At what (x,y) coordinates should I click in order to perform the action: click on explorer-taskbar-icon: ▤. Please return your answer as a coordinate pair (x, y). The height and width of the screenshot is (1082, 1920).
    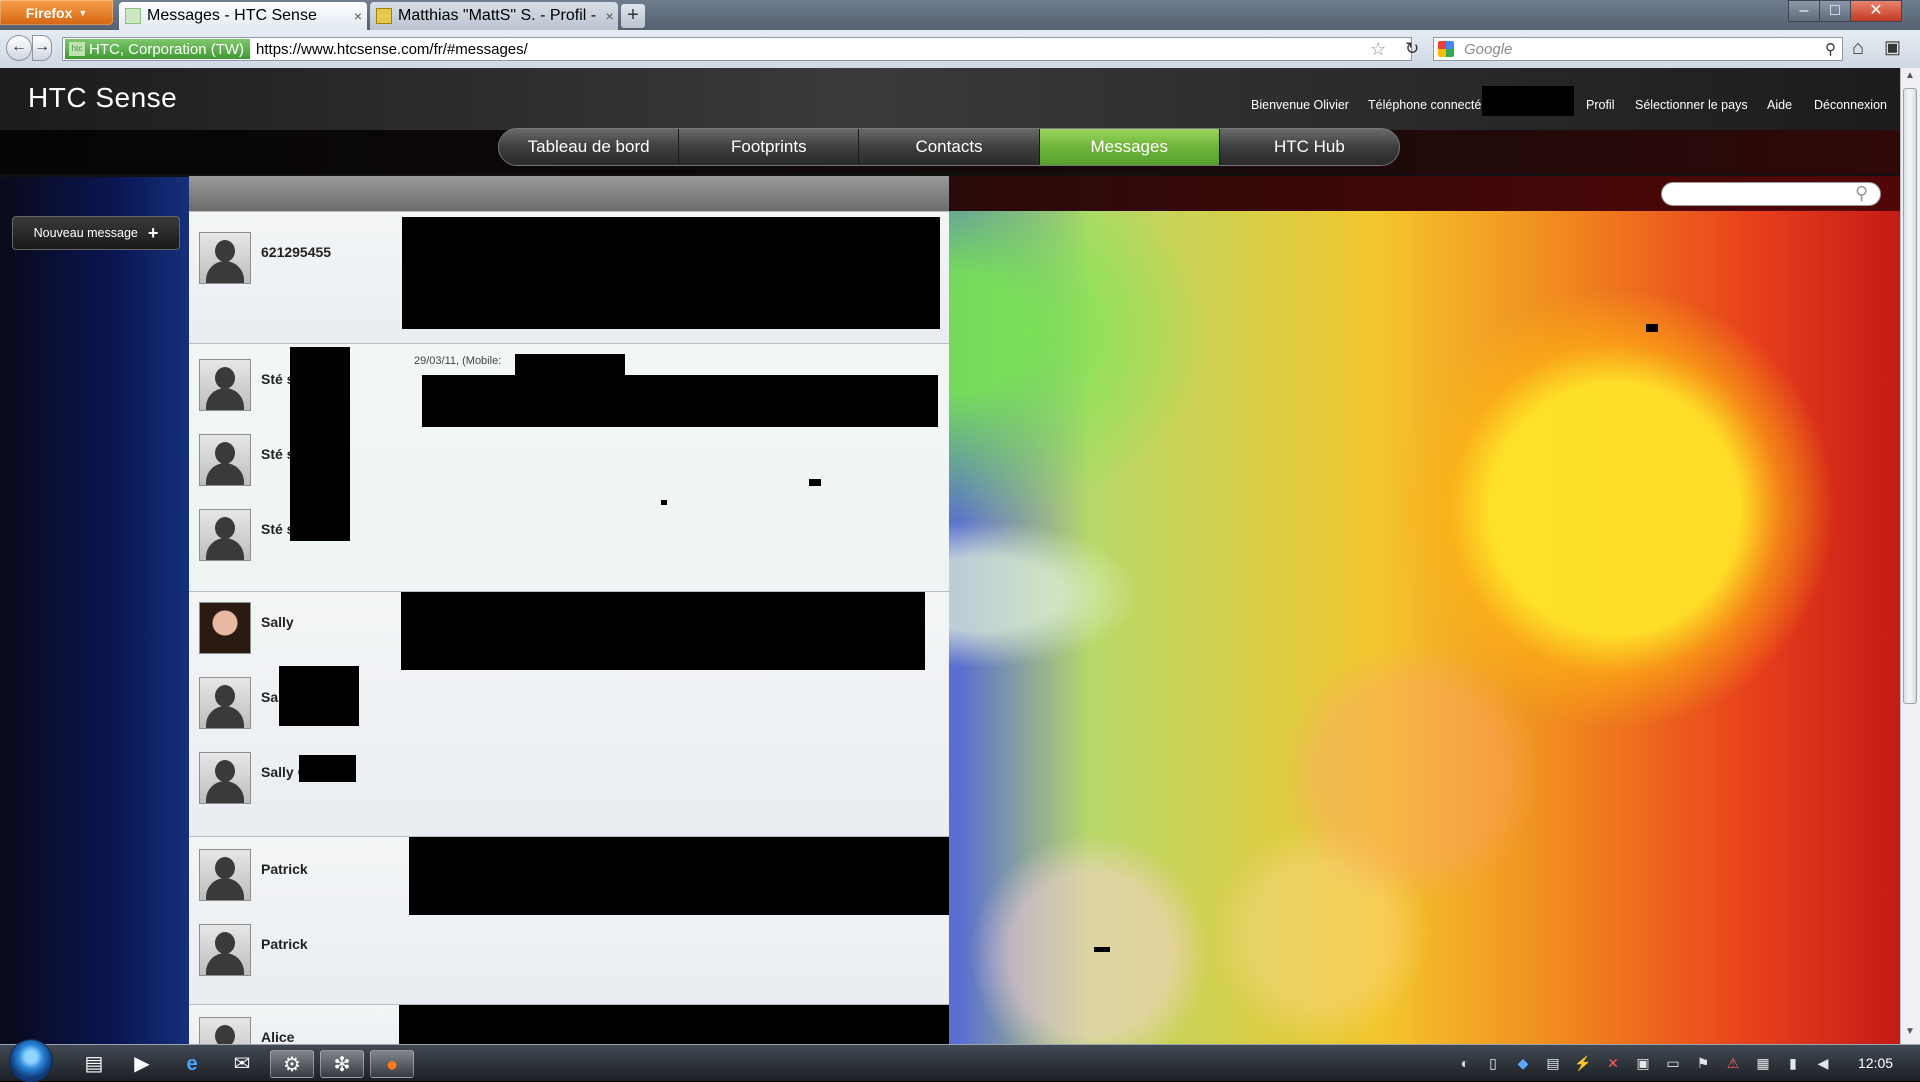
    Looking at the image, I should click on (94, 1064).